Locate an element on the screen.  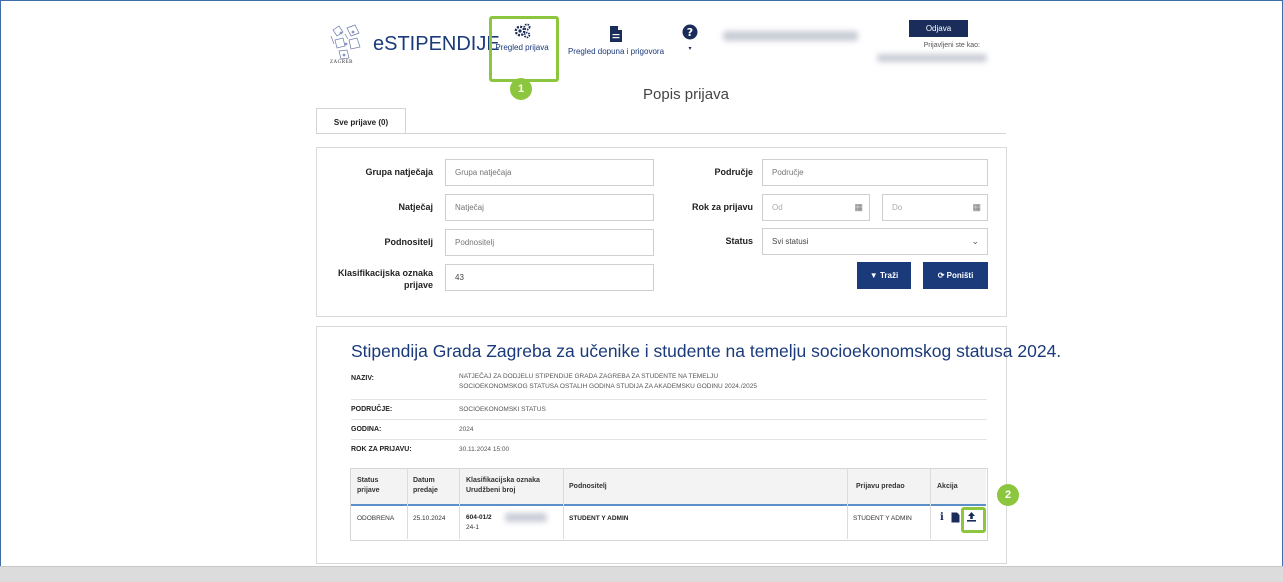
page-title: Popis prijava is located at coordinates (686, 94).